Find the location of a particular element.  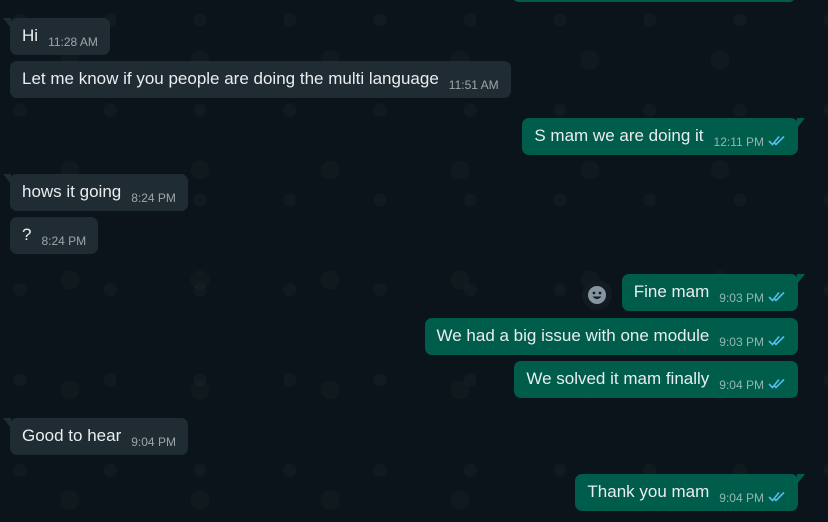

message-bubble-incoming: Good to hear 9:04 PM is located at coordinates (95, 436).